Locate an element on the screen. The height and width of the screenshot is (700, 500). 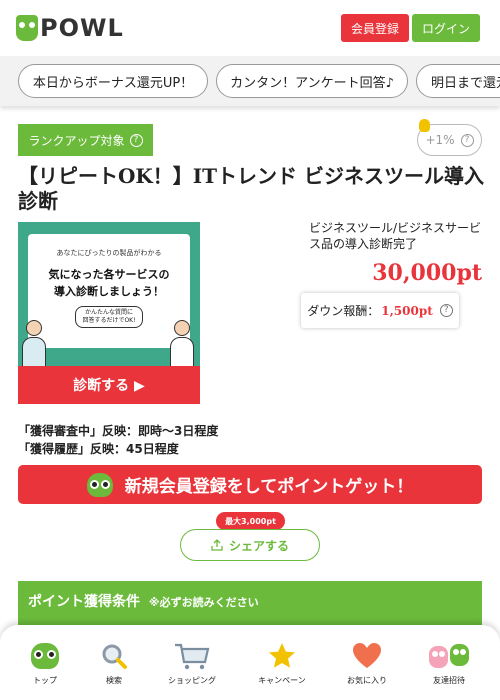
banner-small-text: あなたにぴったりの製品がわかる is located at coordinates (109, 253).